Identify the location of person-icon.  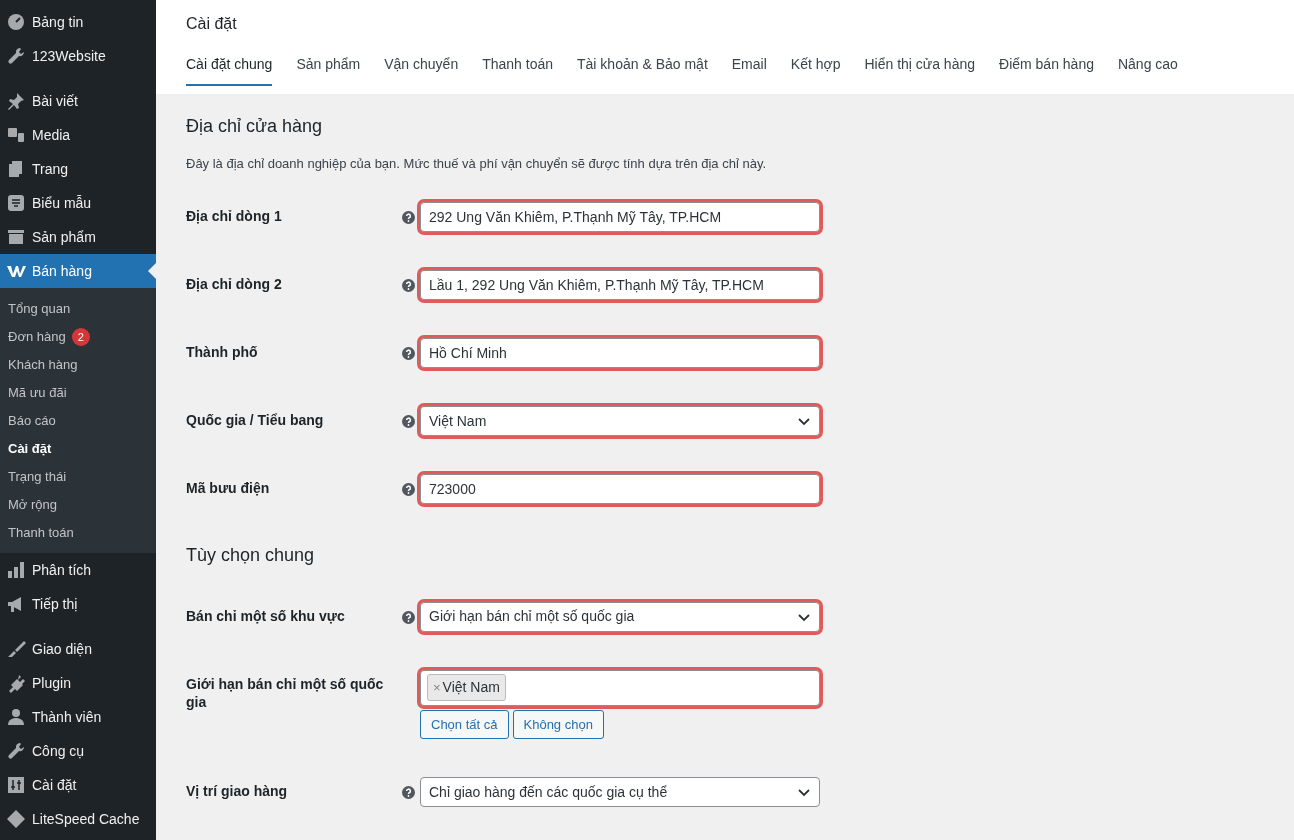
(16, 717).